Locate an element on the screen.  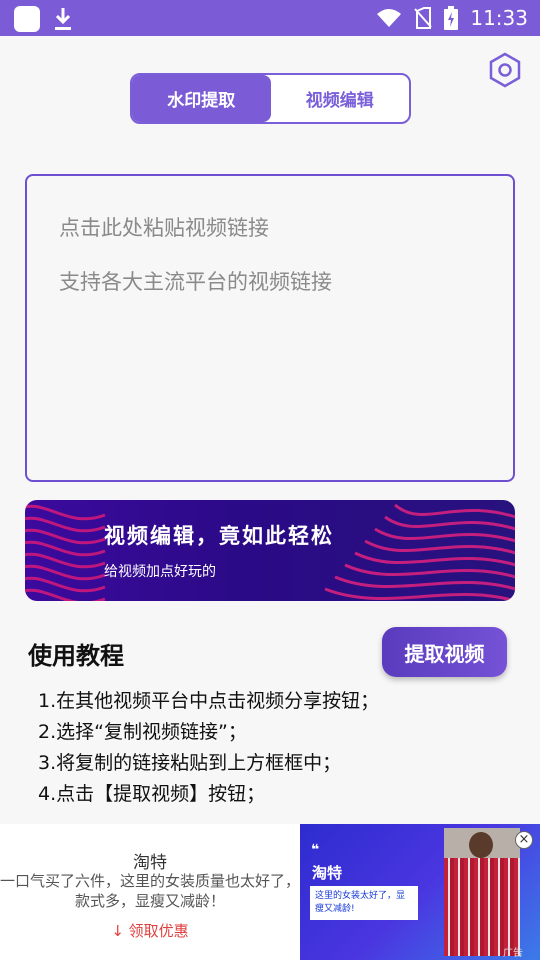
ad-cta-label: 领取优惠 is located at coordinates (158, 931).